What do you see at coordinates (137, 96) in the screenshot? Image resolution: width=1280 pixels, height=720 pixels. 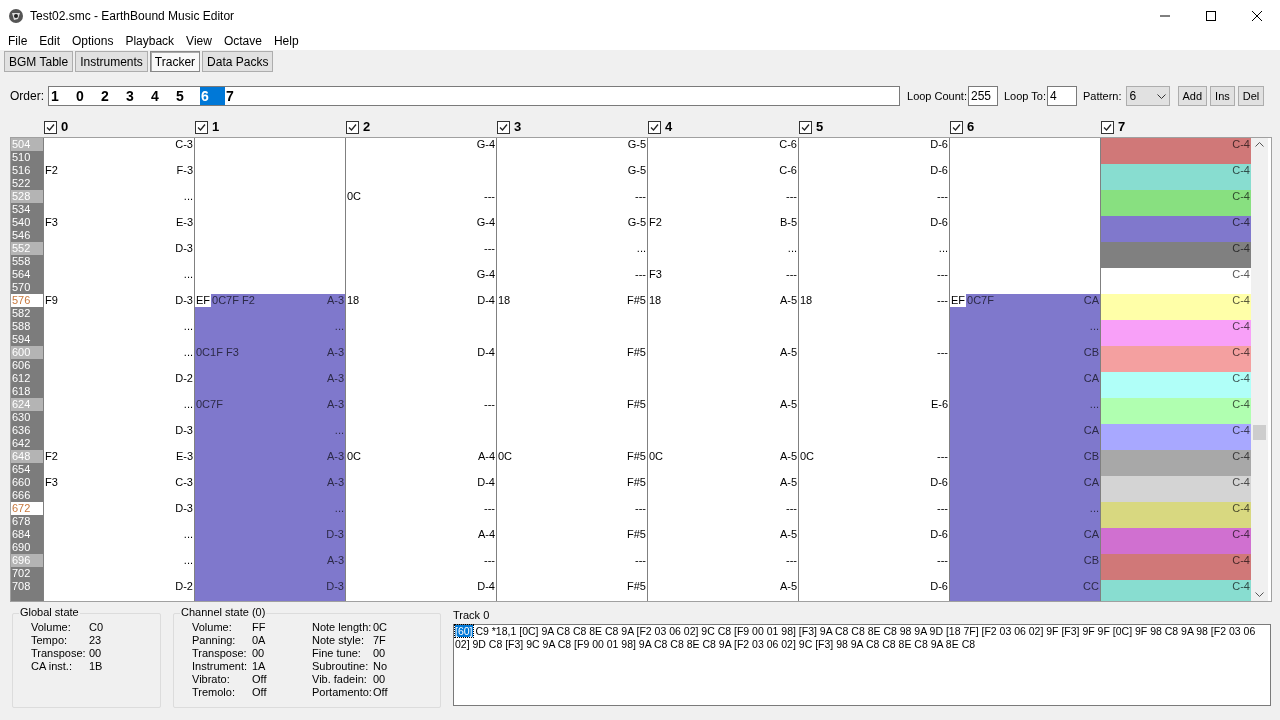 I see `order-item: 3` at bounding box center [137, 96].